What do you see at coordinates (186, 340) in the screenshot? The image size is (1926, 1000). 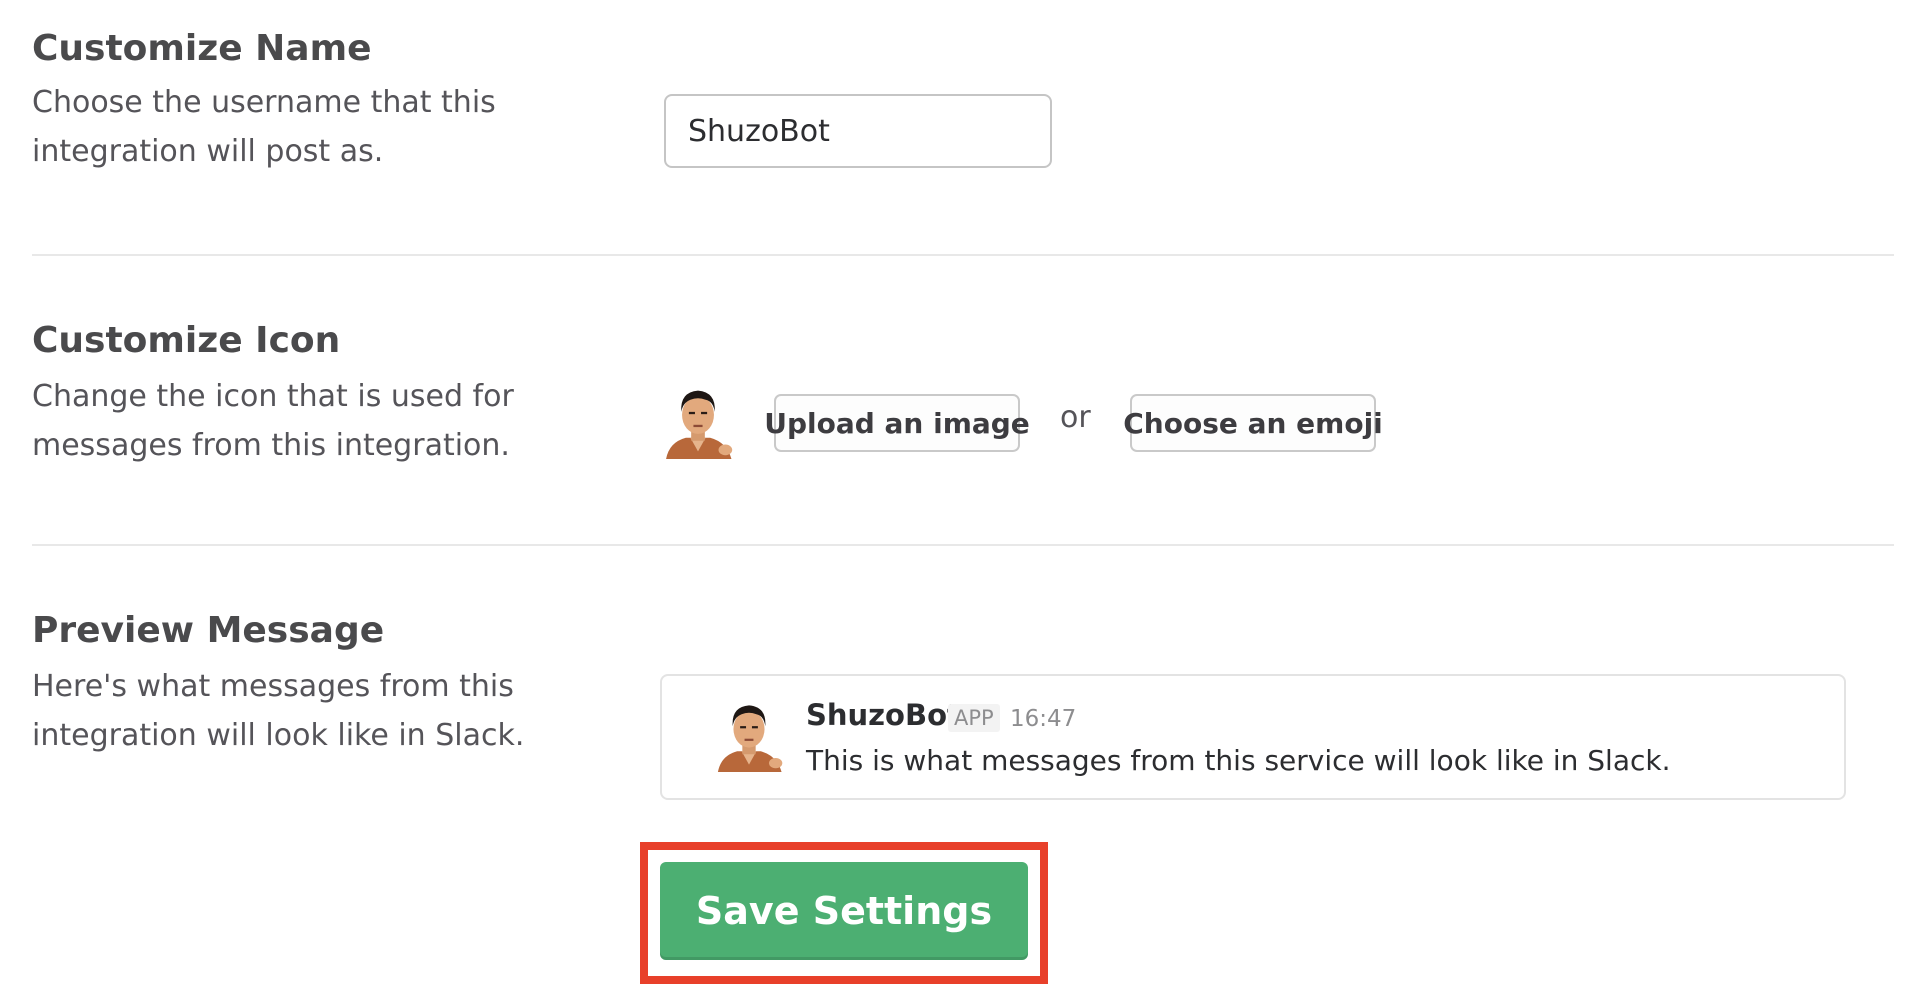 I see `customize-icon-title: Customize Icon` at bounding box center [186, 340].